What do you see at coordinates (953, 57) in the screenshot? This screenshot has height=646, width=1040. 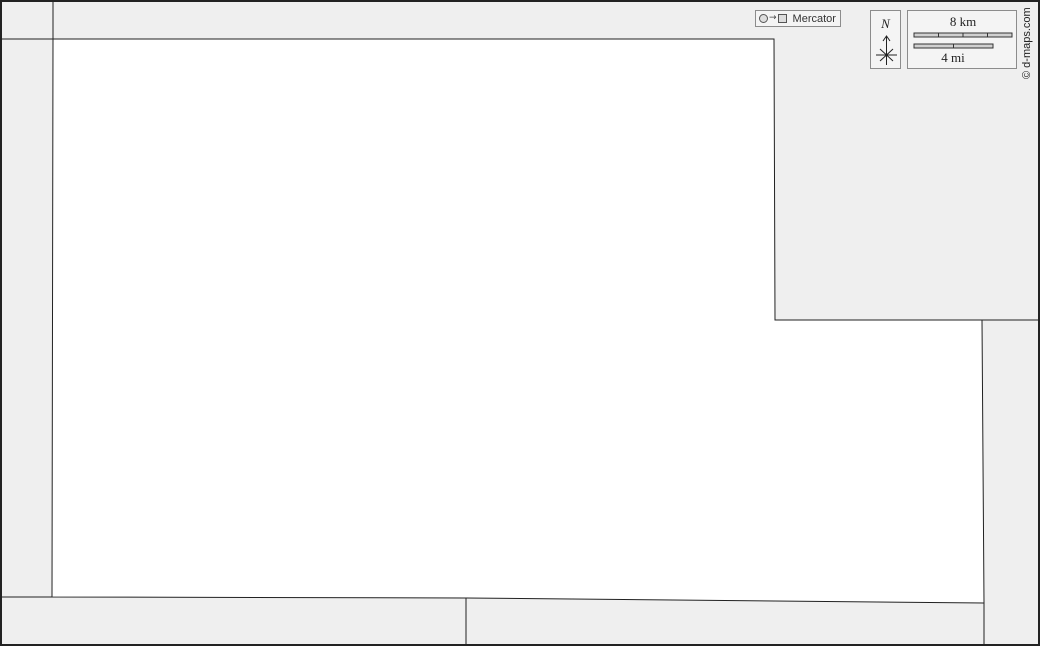 I see `scale-imperial-label: 4 mi` at bounding box center [953, 57].